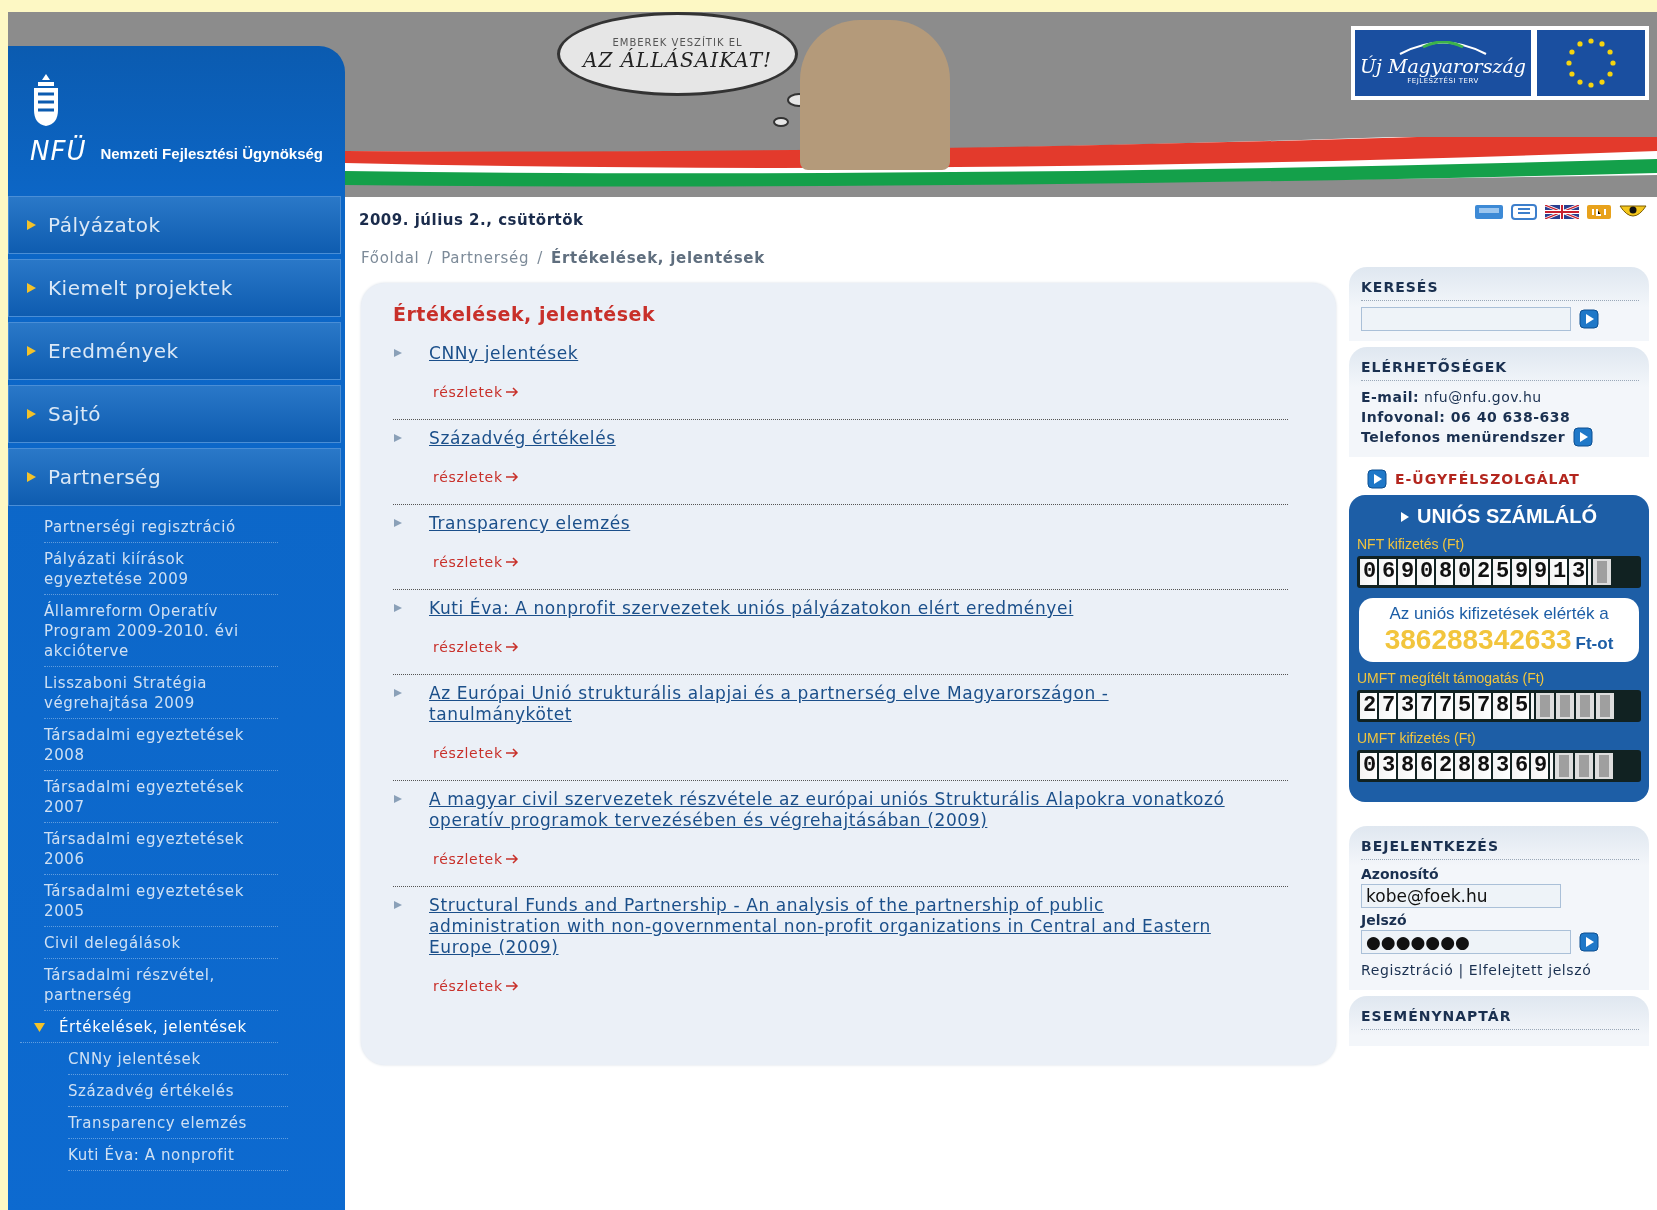 Image resolution: width=1657 pixels, height=1210 pixels. Describe the element at coordinates (1466, 319) in the screenshot. I see `search-field` at that location.